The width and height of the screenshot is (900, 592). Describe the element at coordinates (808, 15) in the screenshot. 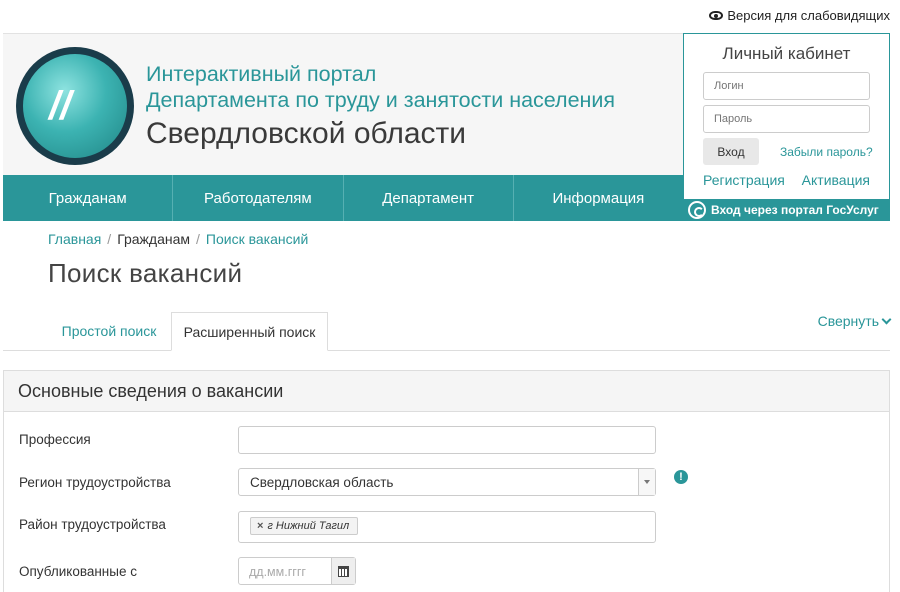

I see `low-vision-label: Версия для слабовидящих` at that location.